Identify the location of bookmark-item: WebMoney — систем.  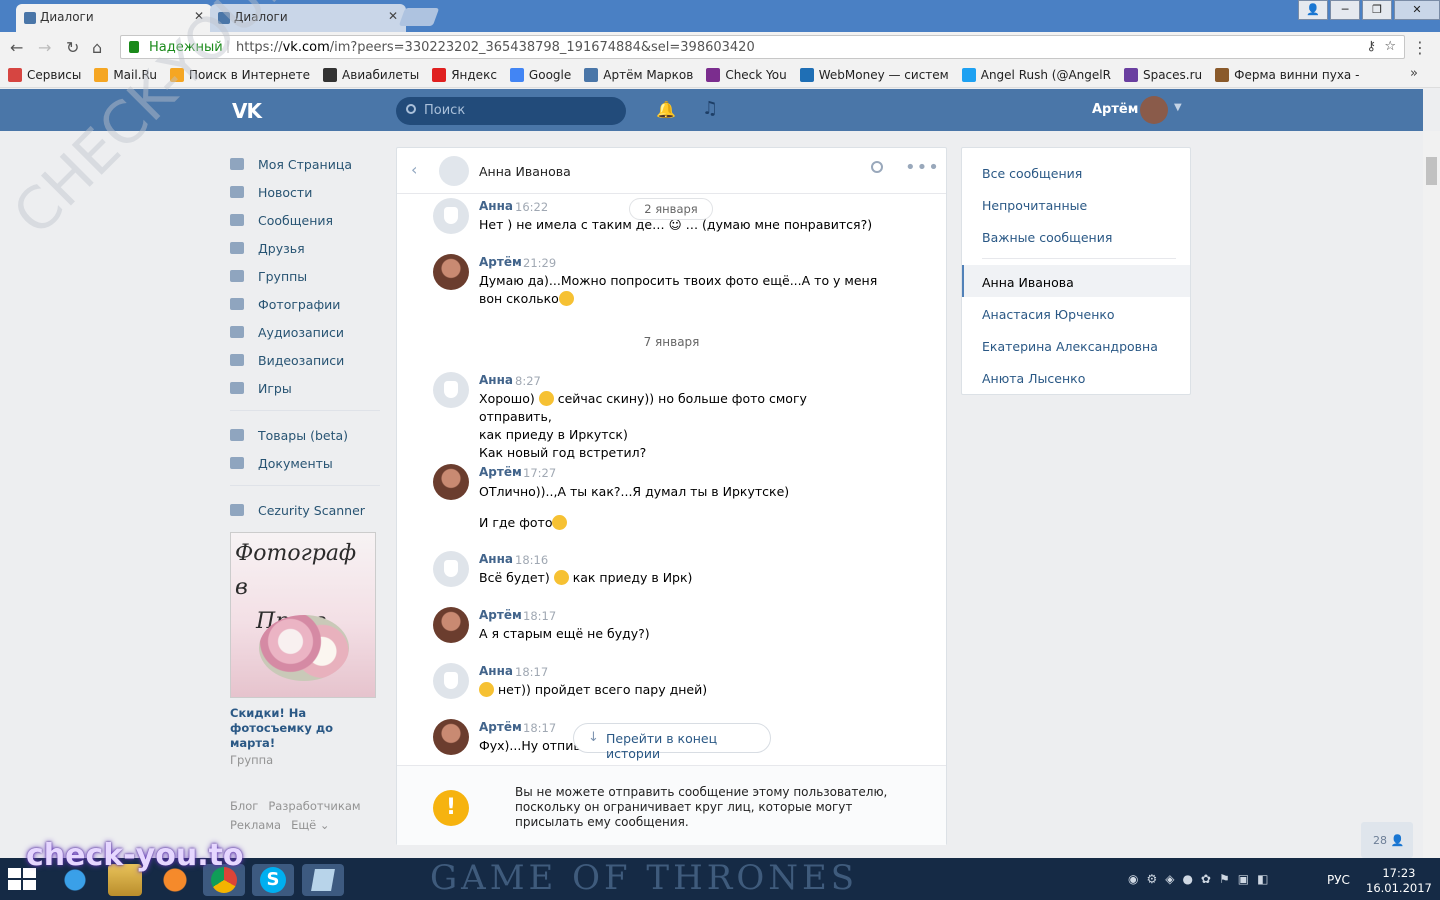
(874, 74).